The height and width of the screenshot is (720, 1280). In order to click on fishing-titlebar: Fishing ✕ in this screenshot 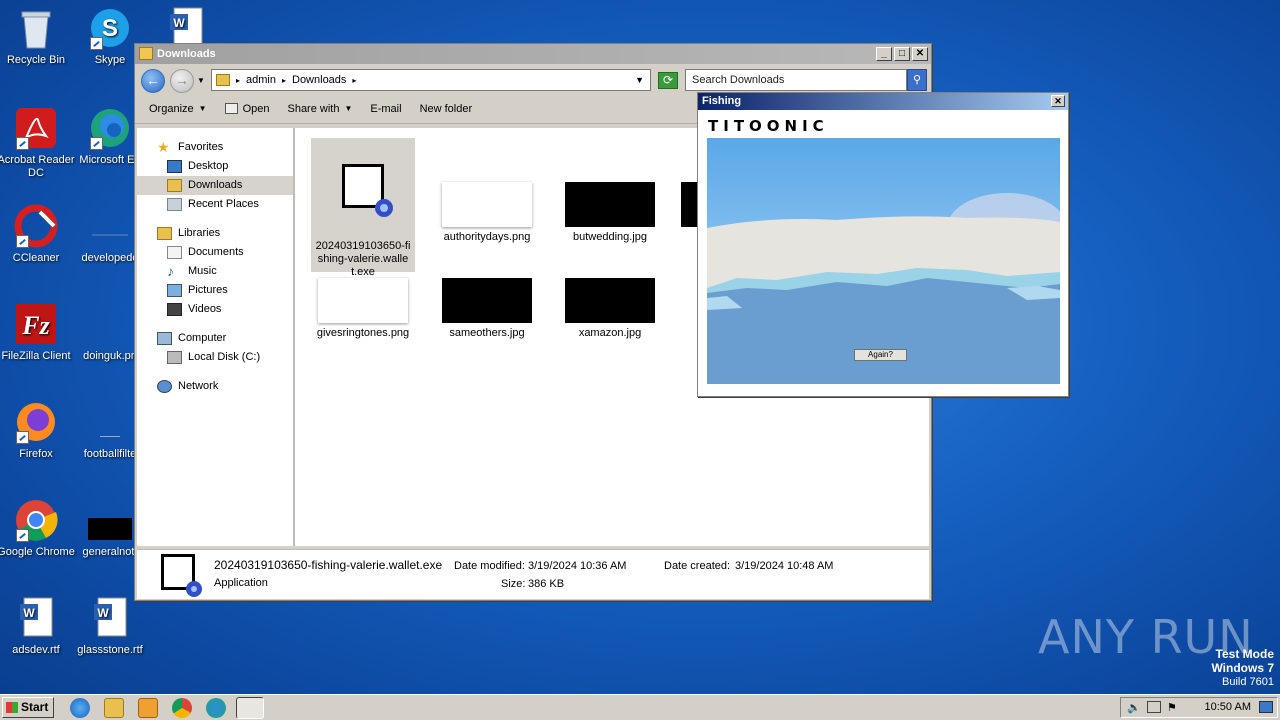, I will do `click(883, 101)`.